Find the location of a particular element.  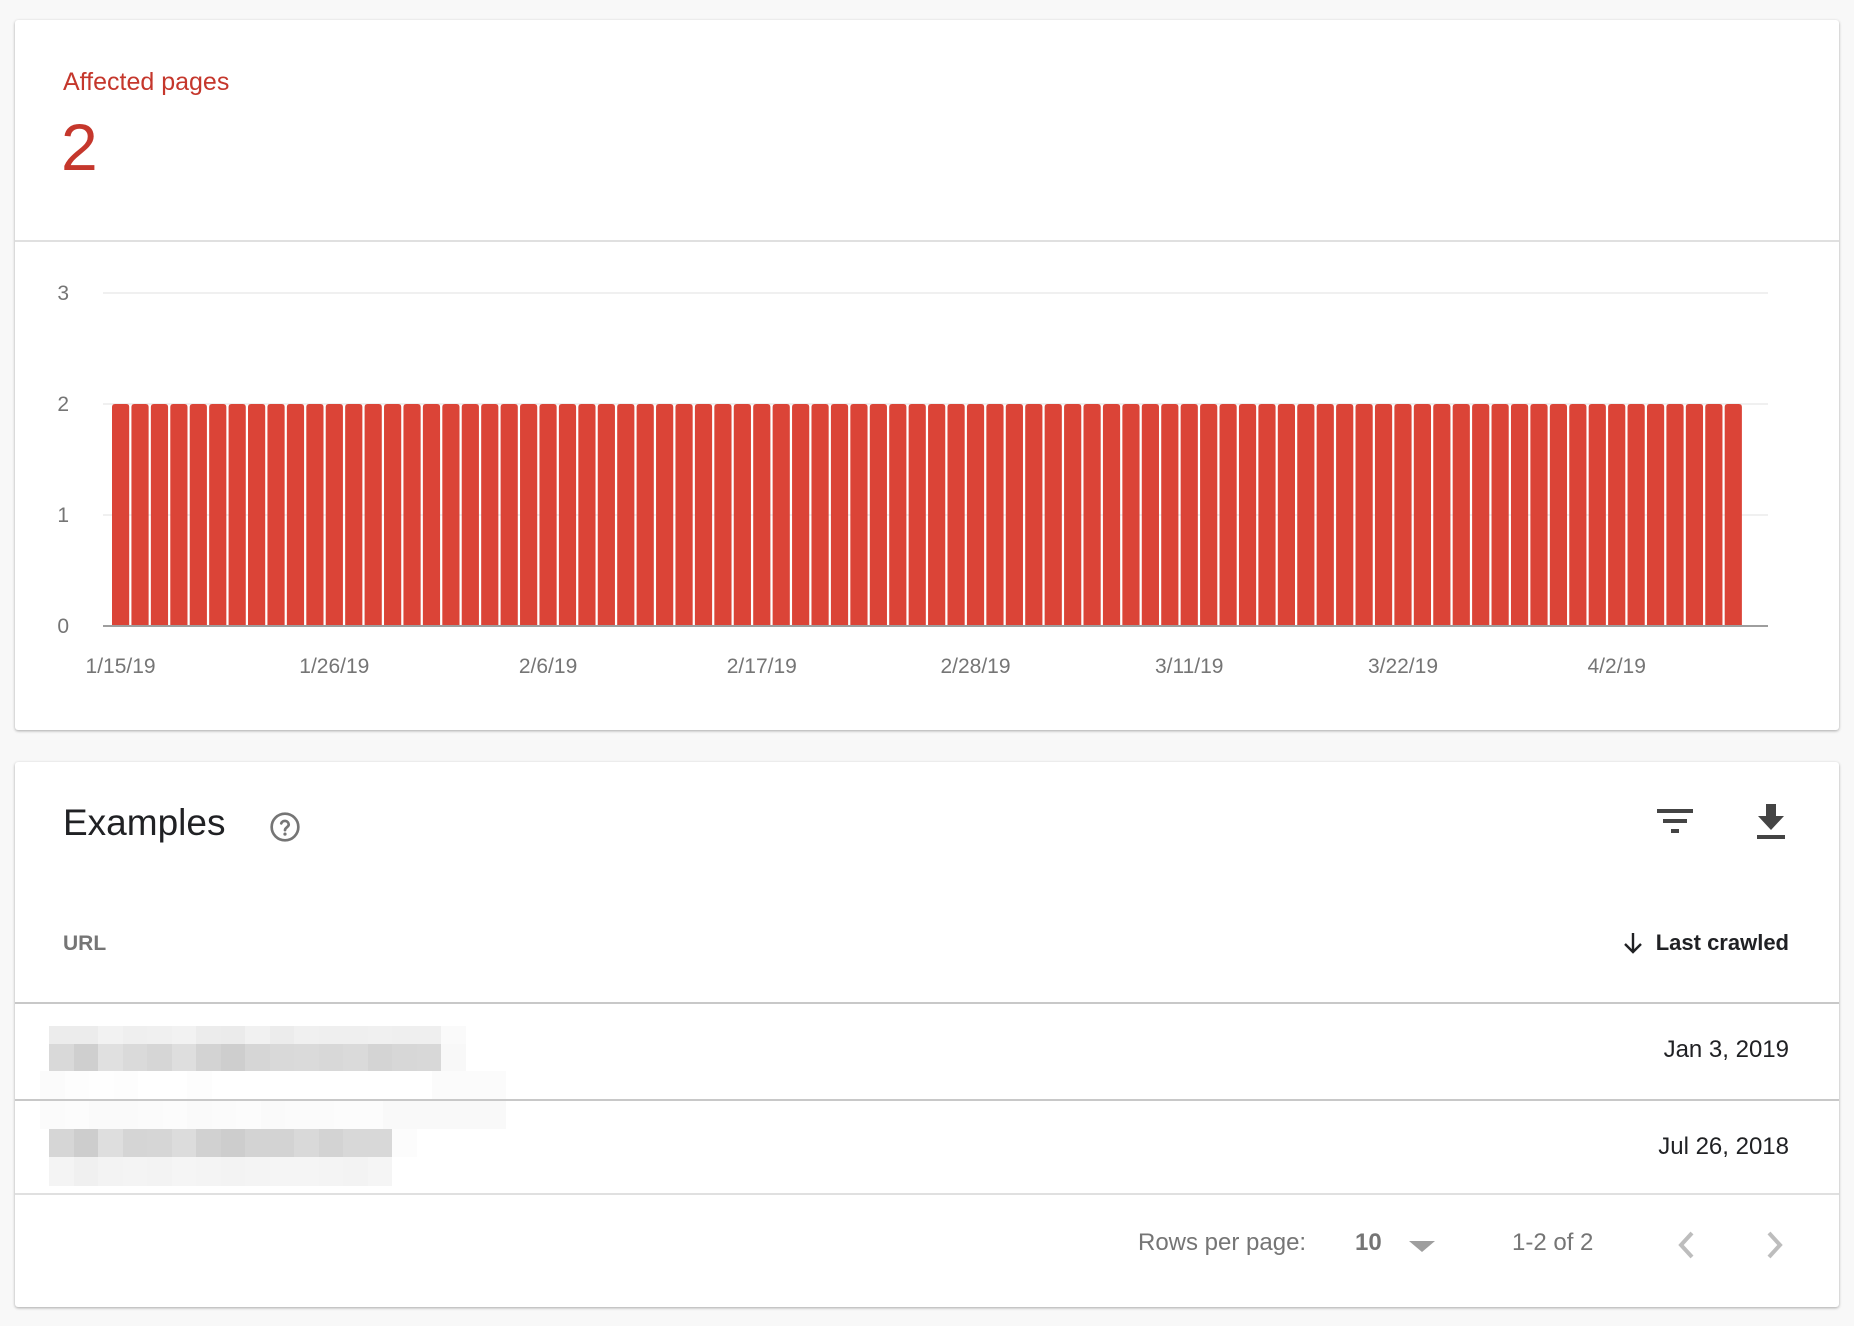

download-button is located at coordinates (1771, 822).